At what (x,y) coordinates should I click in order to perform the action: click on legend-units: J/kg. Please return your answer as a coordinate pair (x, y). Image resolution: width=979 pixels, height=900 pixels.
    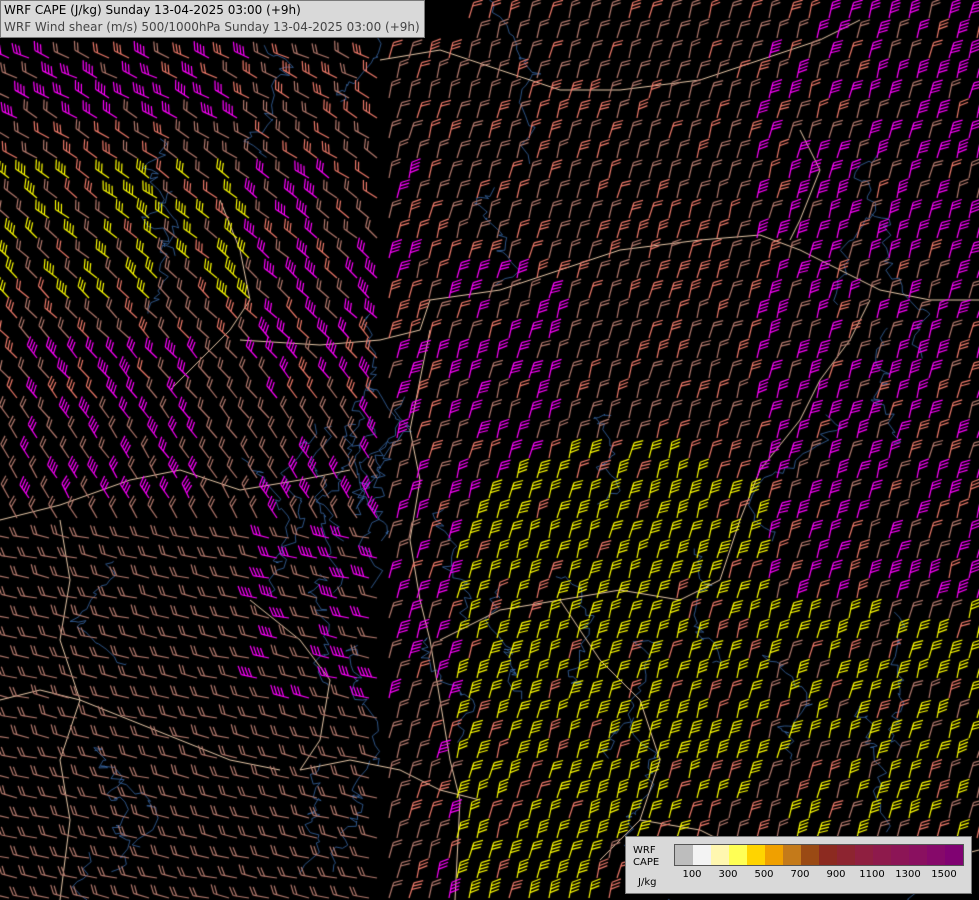
    Looking at the image, I should click on (647, 882).